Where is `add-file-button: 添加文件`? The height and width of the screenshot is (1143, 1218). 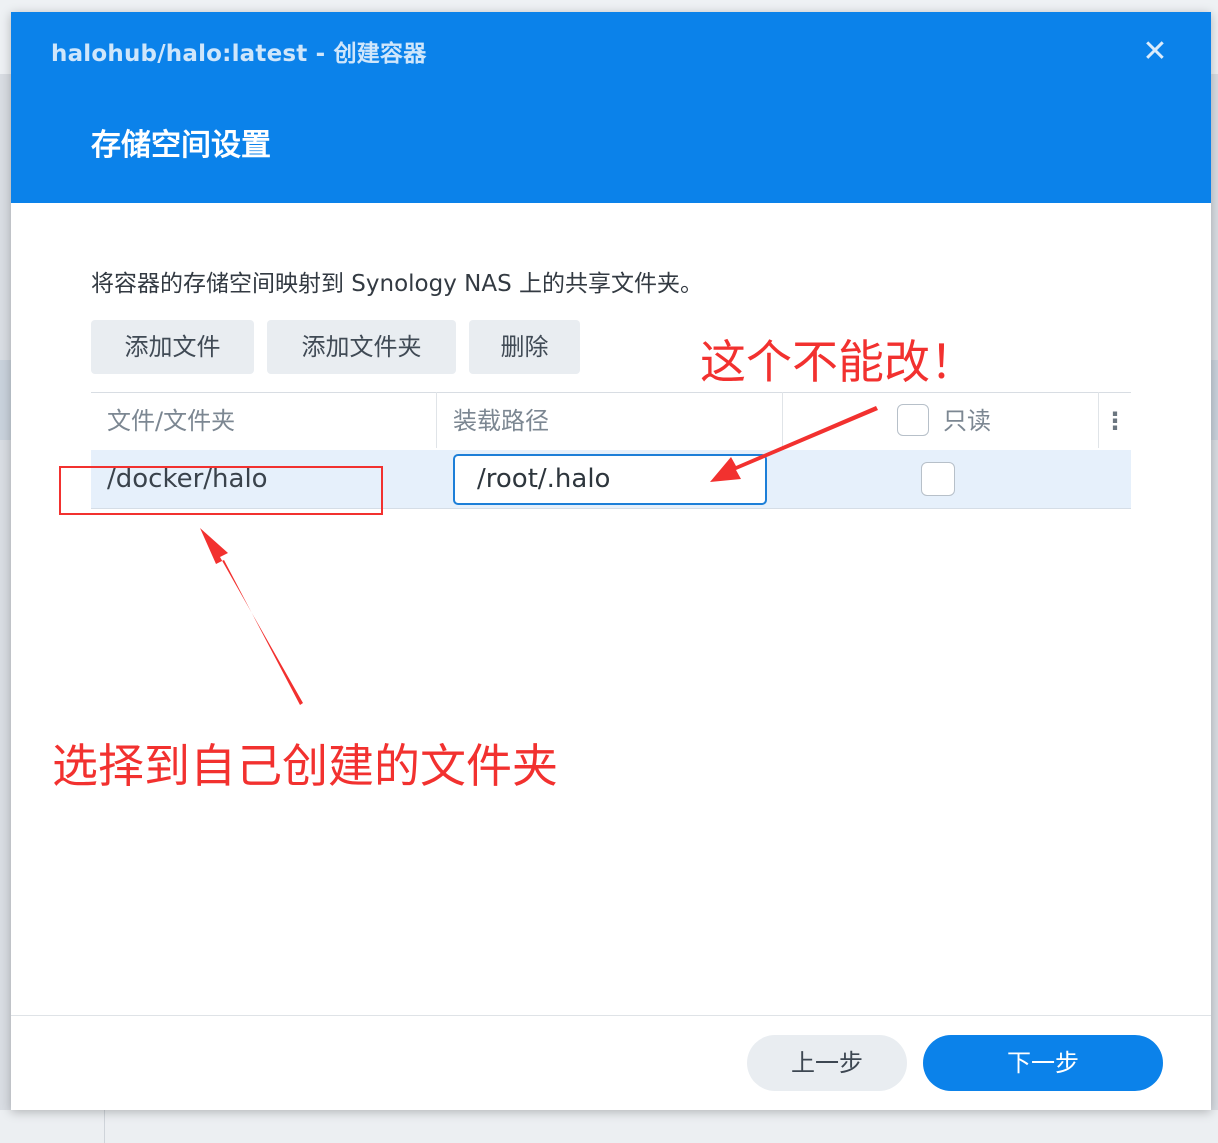
add-file-button: 添加文件 is located at coordinates (172, 347).